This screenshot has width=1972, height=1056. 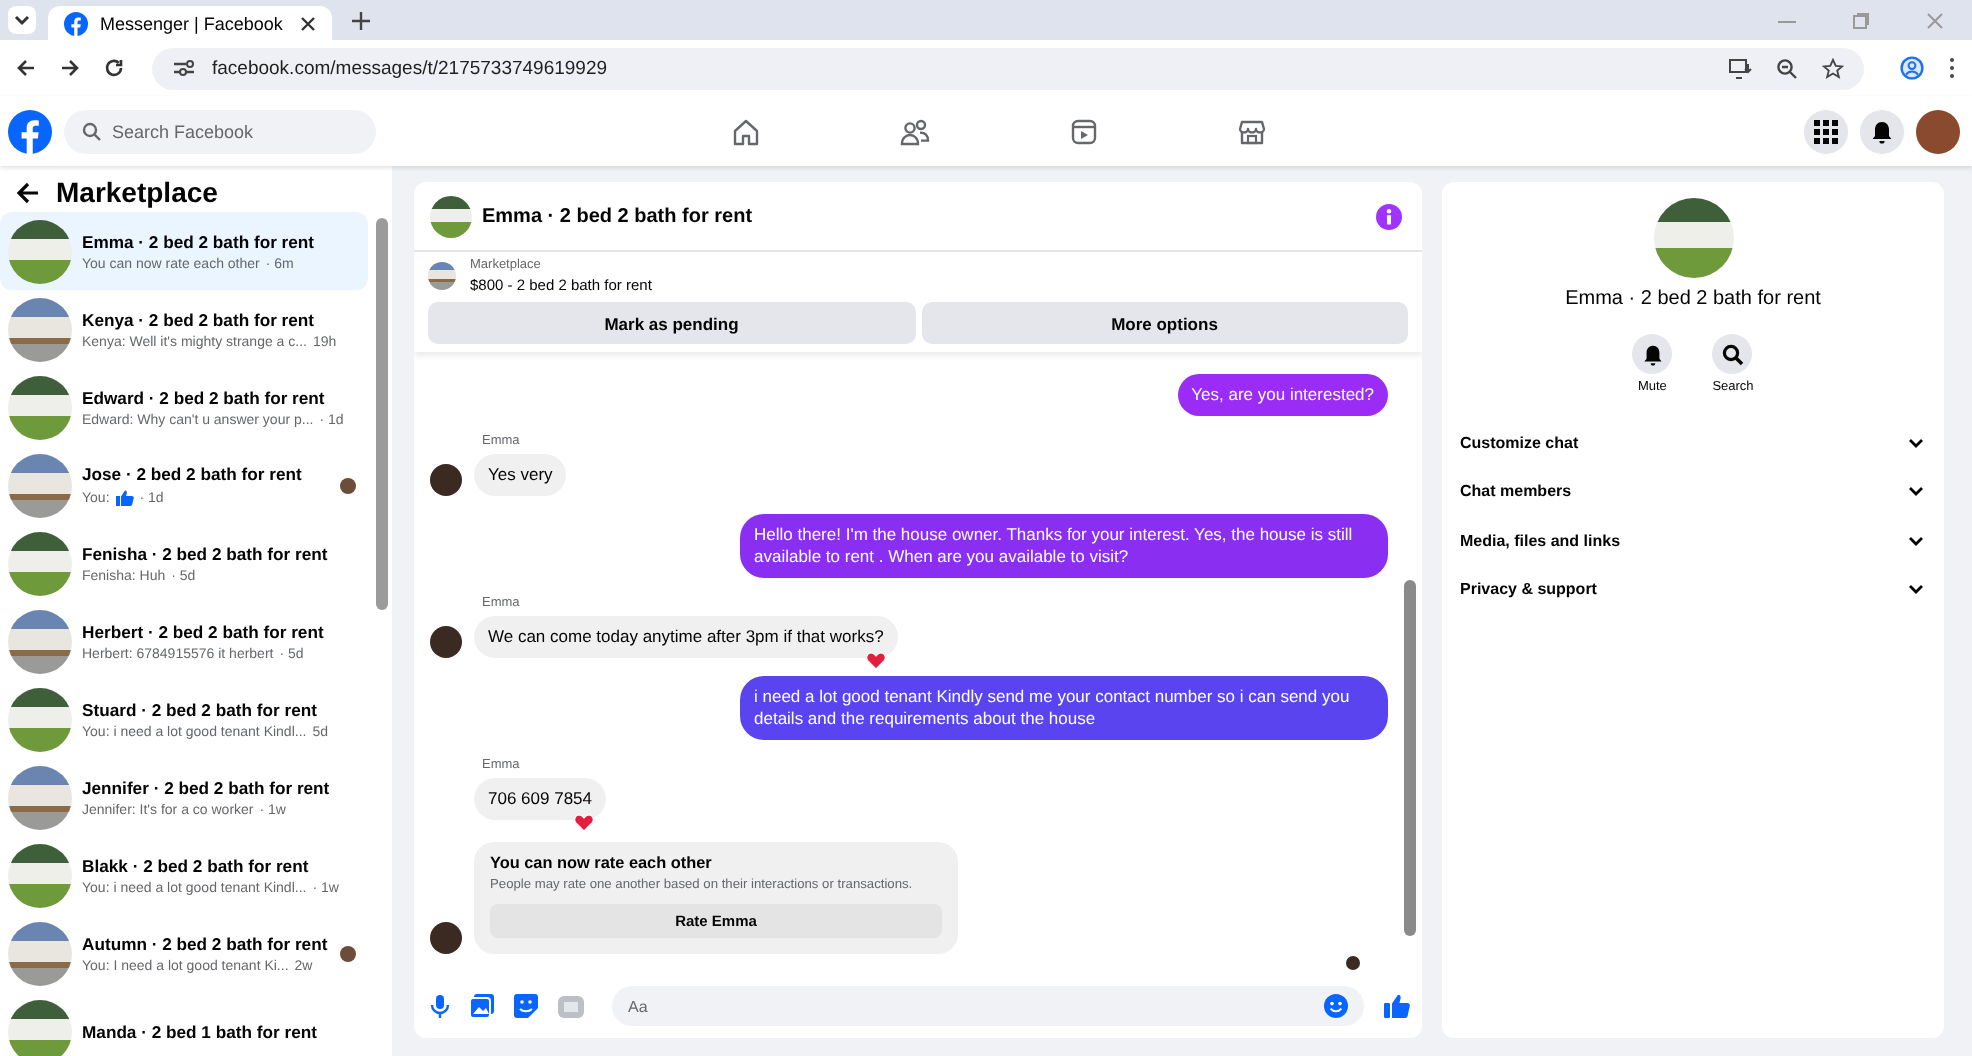 I want to click on bookmark-star-icon, so click(x=1833, y=68).